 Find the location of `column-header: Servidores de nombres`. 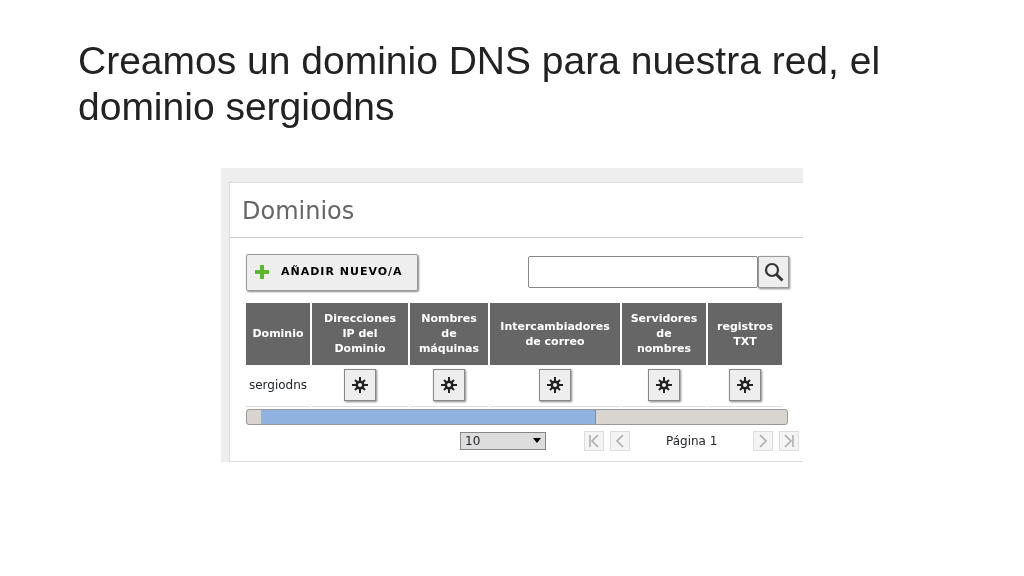

column-header: Servidores de nombres is located at coordinates (664, 333).